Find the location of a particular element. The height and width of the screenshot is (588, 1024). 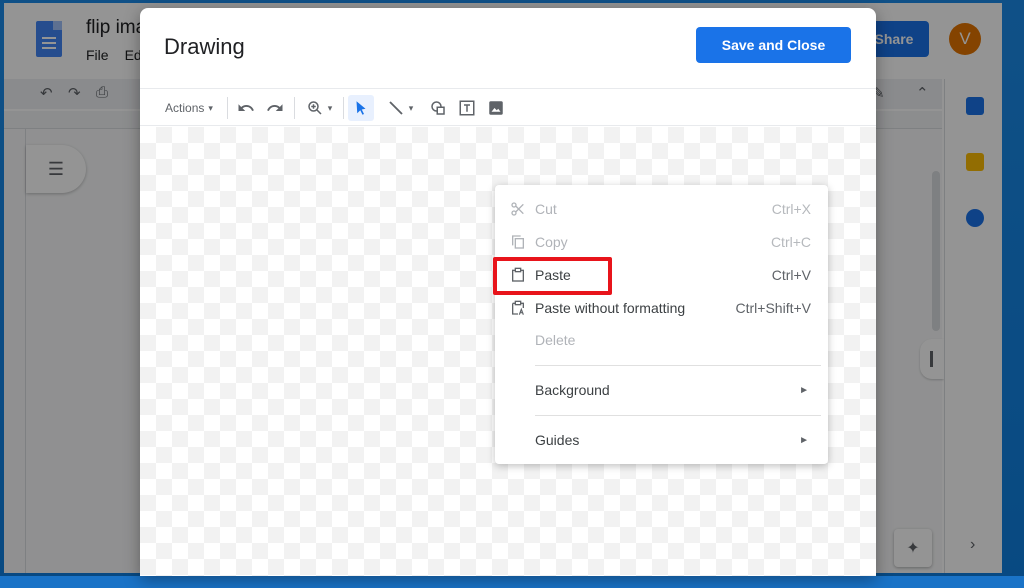

dialog-title: Drawing is located at coordinates (204, 46).